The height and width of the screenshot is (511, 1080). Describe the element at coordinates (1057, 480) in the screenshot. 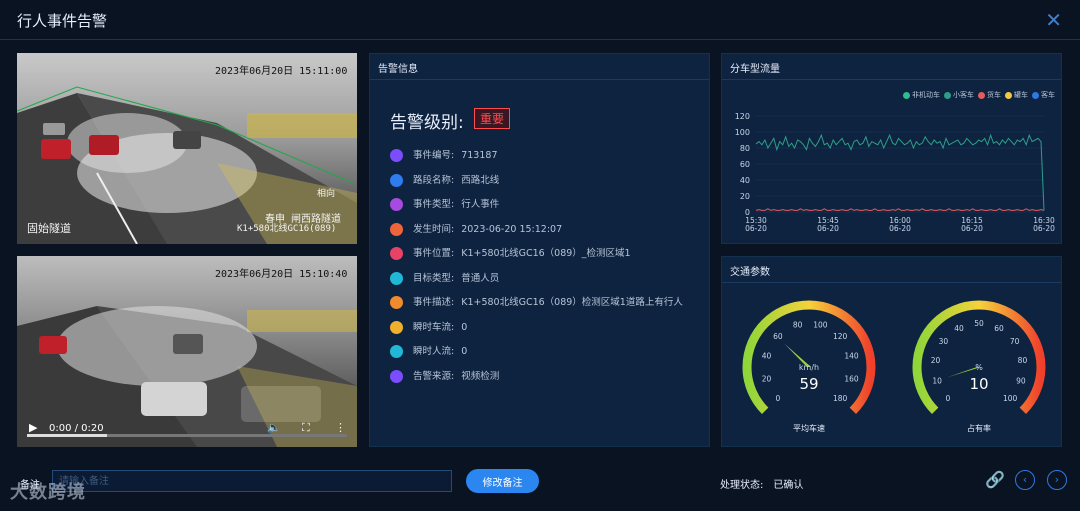

I see `next-icon: ›` at that location.